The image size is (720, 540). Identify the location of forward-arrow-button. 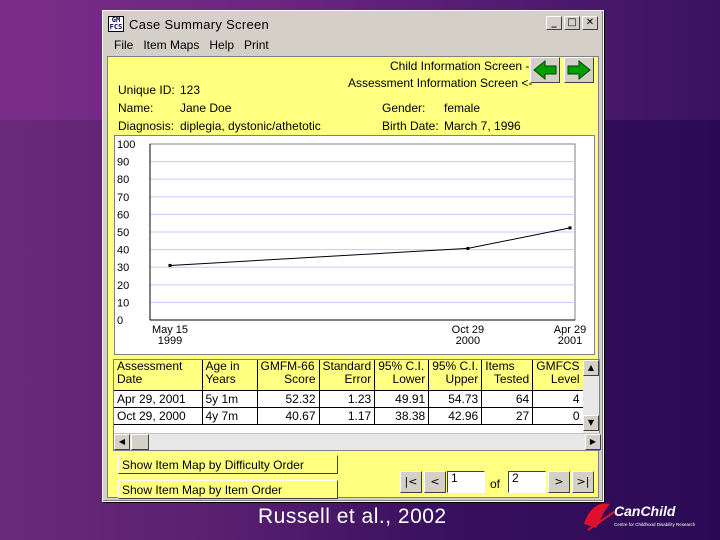
(579, 70).